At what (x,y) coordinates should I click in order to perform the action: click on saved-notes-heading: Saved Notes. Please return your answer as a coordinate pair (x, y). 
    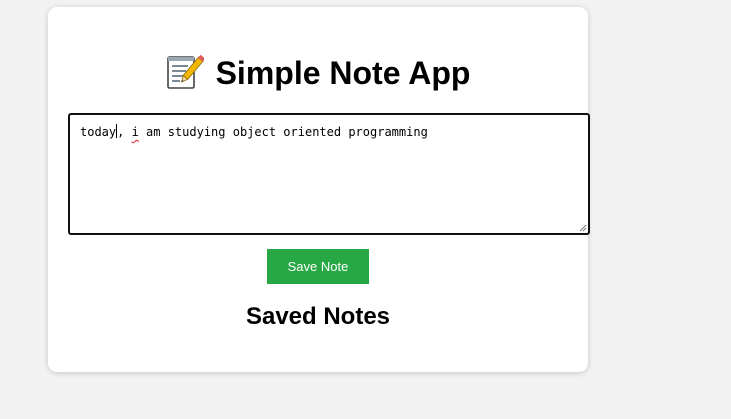
    Looking at the image, I should click on (318, 316).